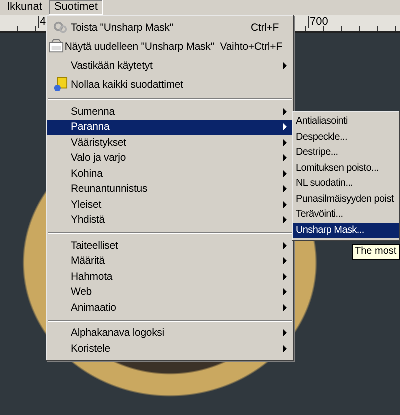 The image size is (400, 415). What do you see at coordinates (112, 66) in the screenshot?
I see `menu-item-label: Vastikään käytetyt` at bounding box center [112, 66].